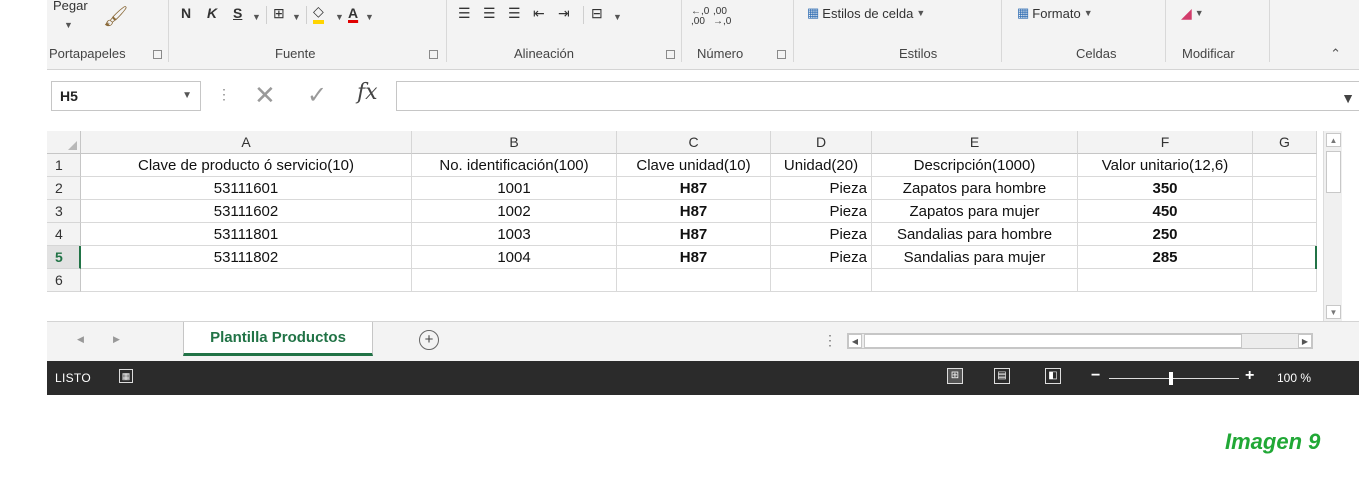 The width and height of the screenshot is (1359, 487). What do you see at coordinates (1305, 341) in the screenshot?
I see `scroll-right-icon: ▶` at bounding box center [1305, 341].